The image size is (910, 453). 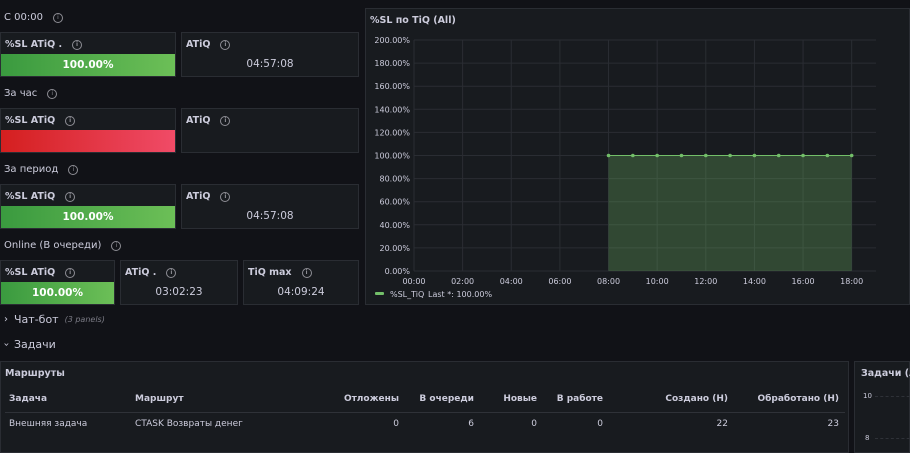 I want to click on row-title-text: Online (В очереди), so click(x=53, y=245).